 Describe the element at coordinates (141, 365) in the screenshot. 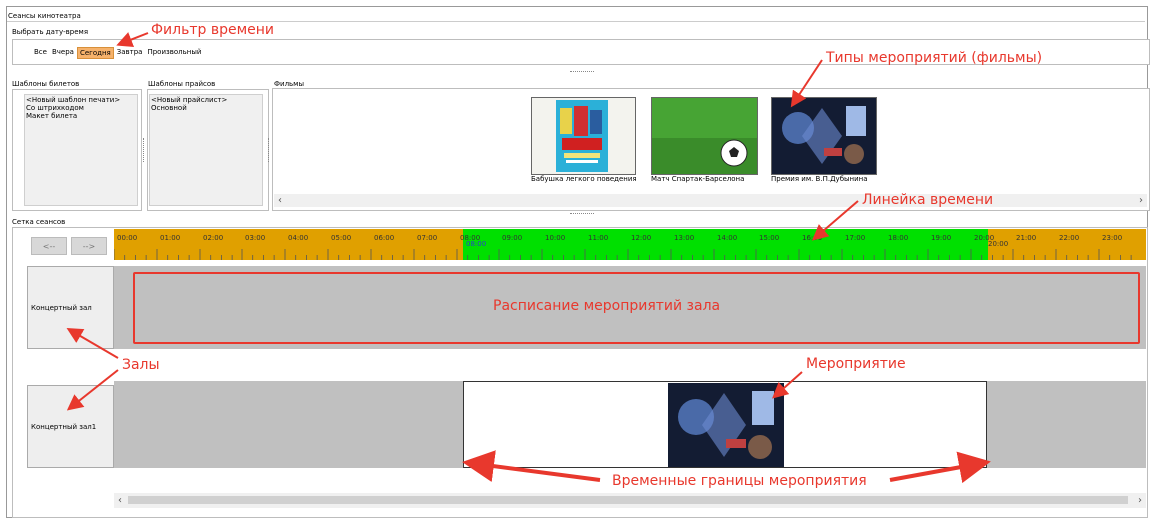

I see `annotation-halls: Залы` at that location.